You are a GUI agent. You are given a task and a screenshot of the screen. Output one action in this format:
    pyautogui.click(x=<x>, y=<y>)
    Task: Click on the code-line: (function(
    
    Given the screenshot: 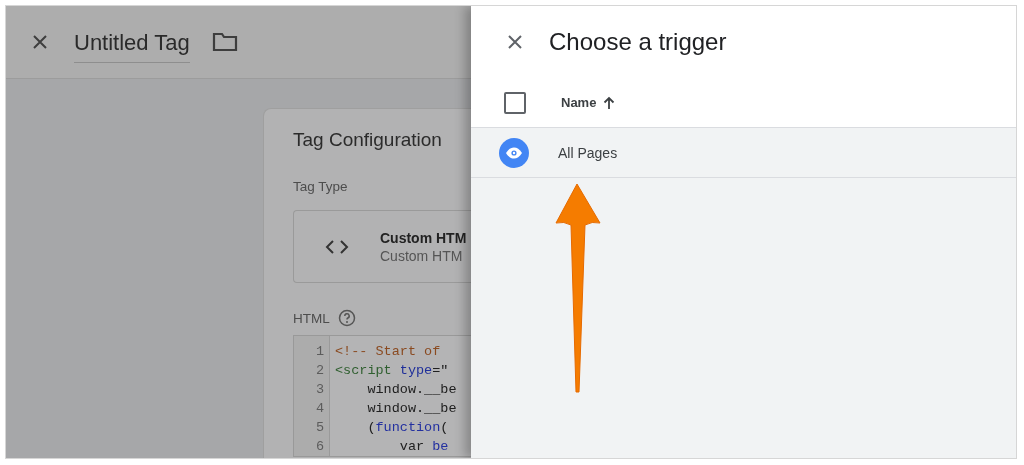 What is the action you would take?
    pyautogui.click(x=408, y=428)
    